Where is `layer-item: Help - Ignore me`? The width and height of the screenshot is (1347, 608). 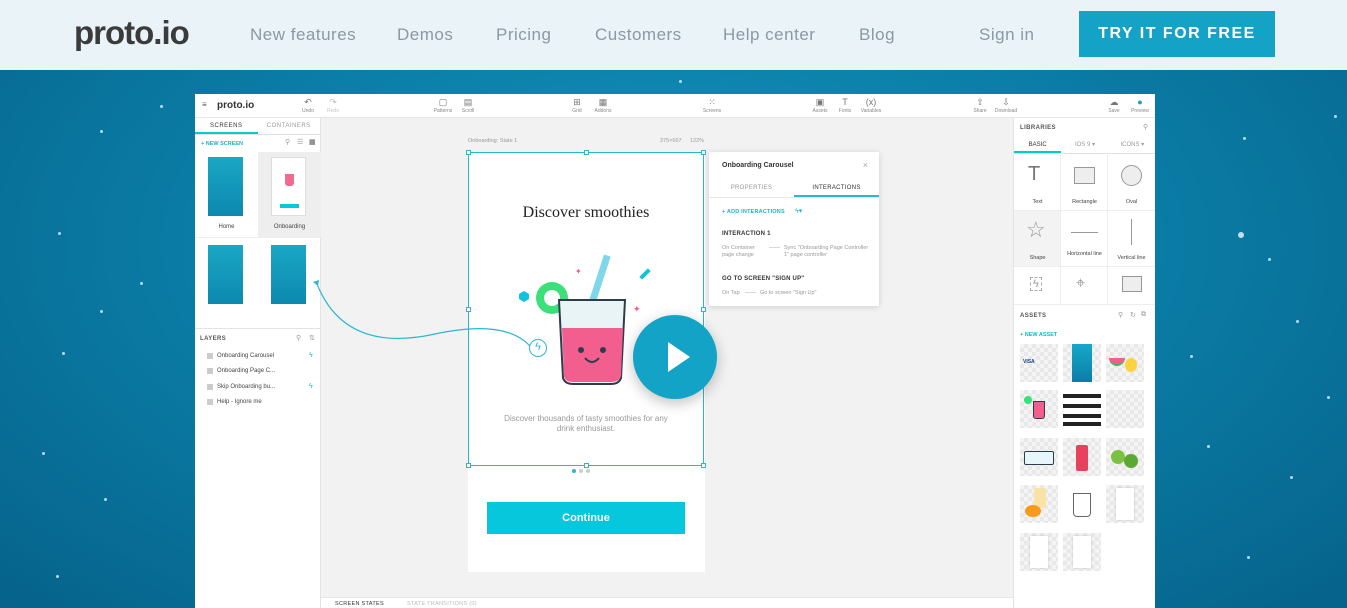
layer-item: Help - Ignore me is located at coordinates (234, 402).